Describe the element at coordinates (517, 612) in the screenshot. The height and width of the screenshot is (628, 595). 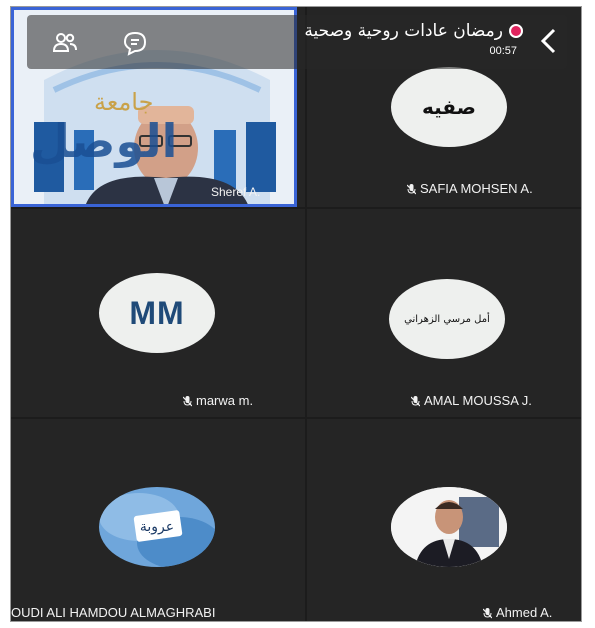
I see `participant-name: Ahmed A.` at that location.